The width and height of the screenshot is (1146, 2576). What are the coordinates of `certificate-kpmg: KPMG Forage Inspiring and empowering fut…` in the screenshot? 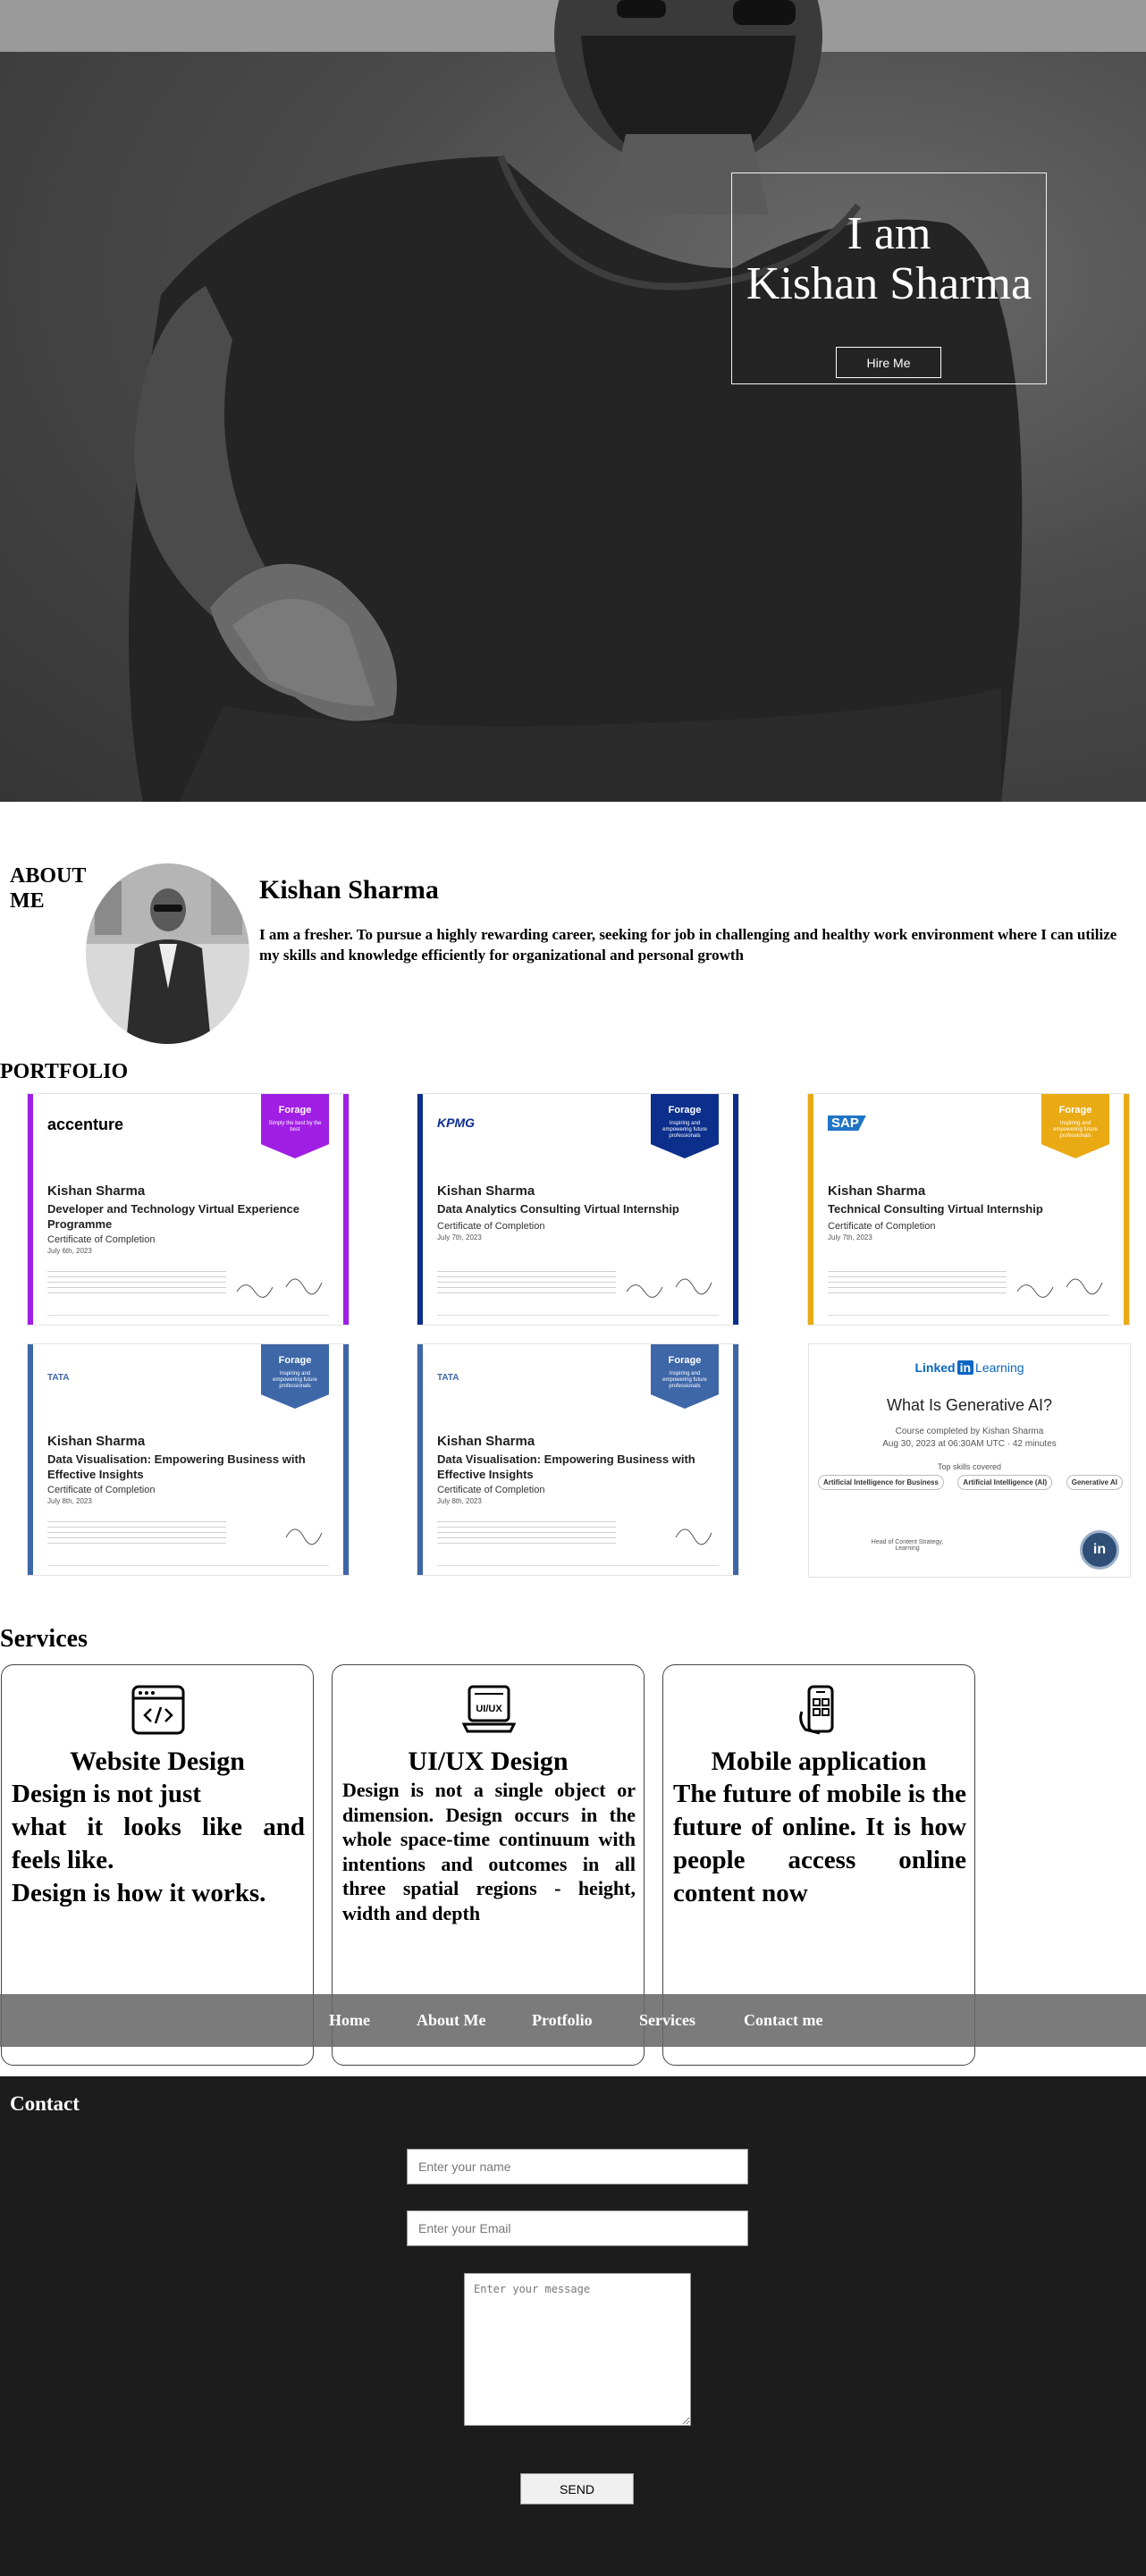 It's located at (578, 1210).